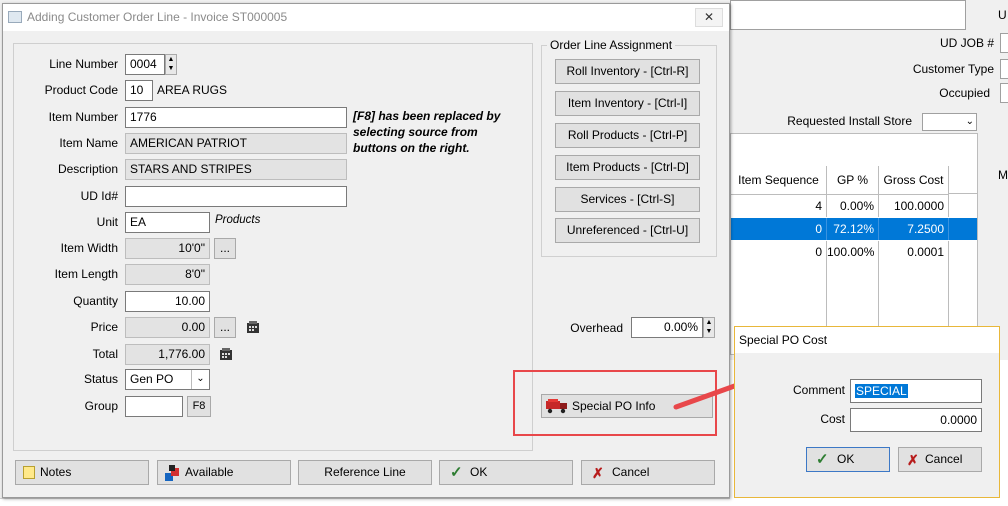  Describe the element at coordinates (192, 90) in the screenshot. I see `product-code-name: AREA RUGS` at that location.